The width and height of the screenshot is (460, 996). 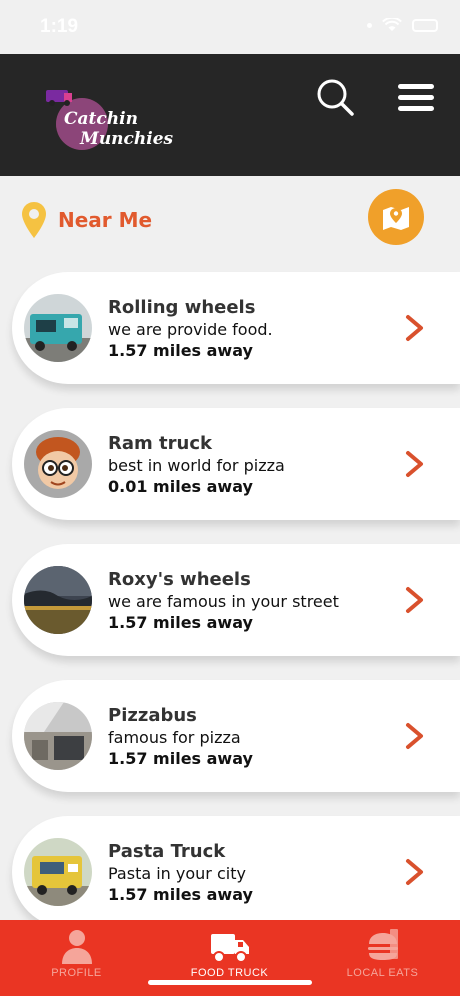 I want to click on app-header: Catchin Munchies, so click(x=230, y=115).